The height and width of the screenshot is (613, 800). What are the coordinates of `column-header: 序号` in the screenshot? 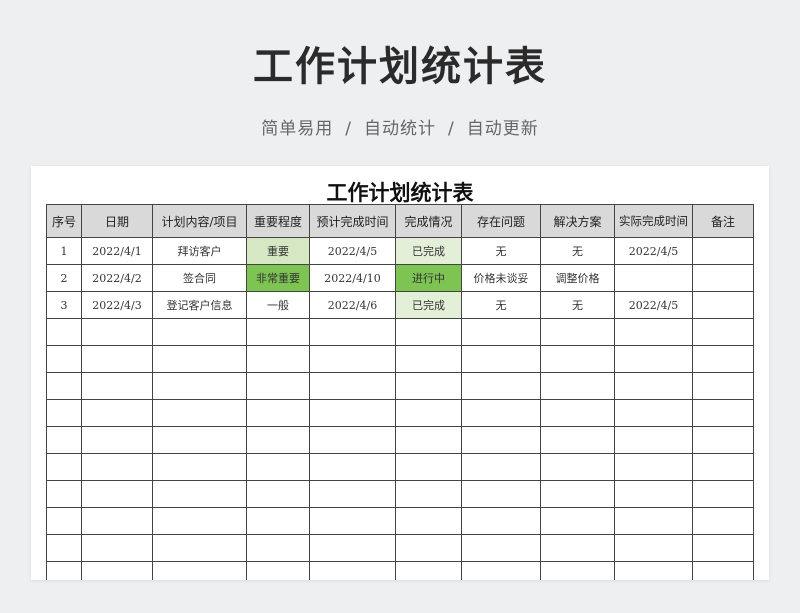 It's located at (64, 221).